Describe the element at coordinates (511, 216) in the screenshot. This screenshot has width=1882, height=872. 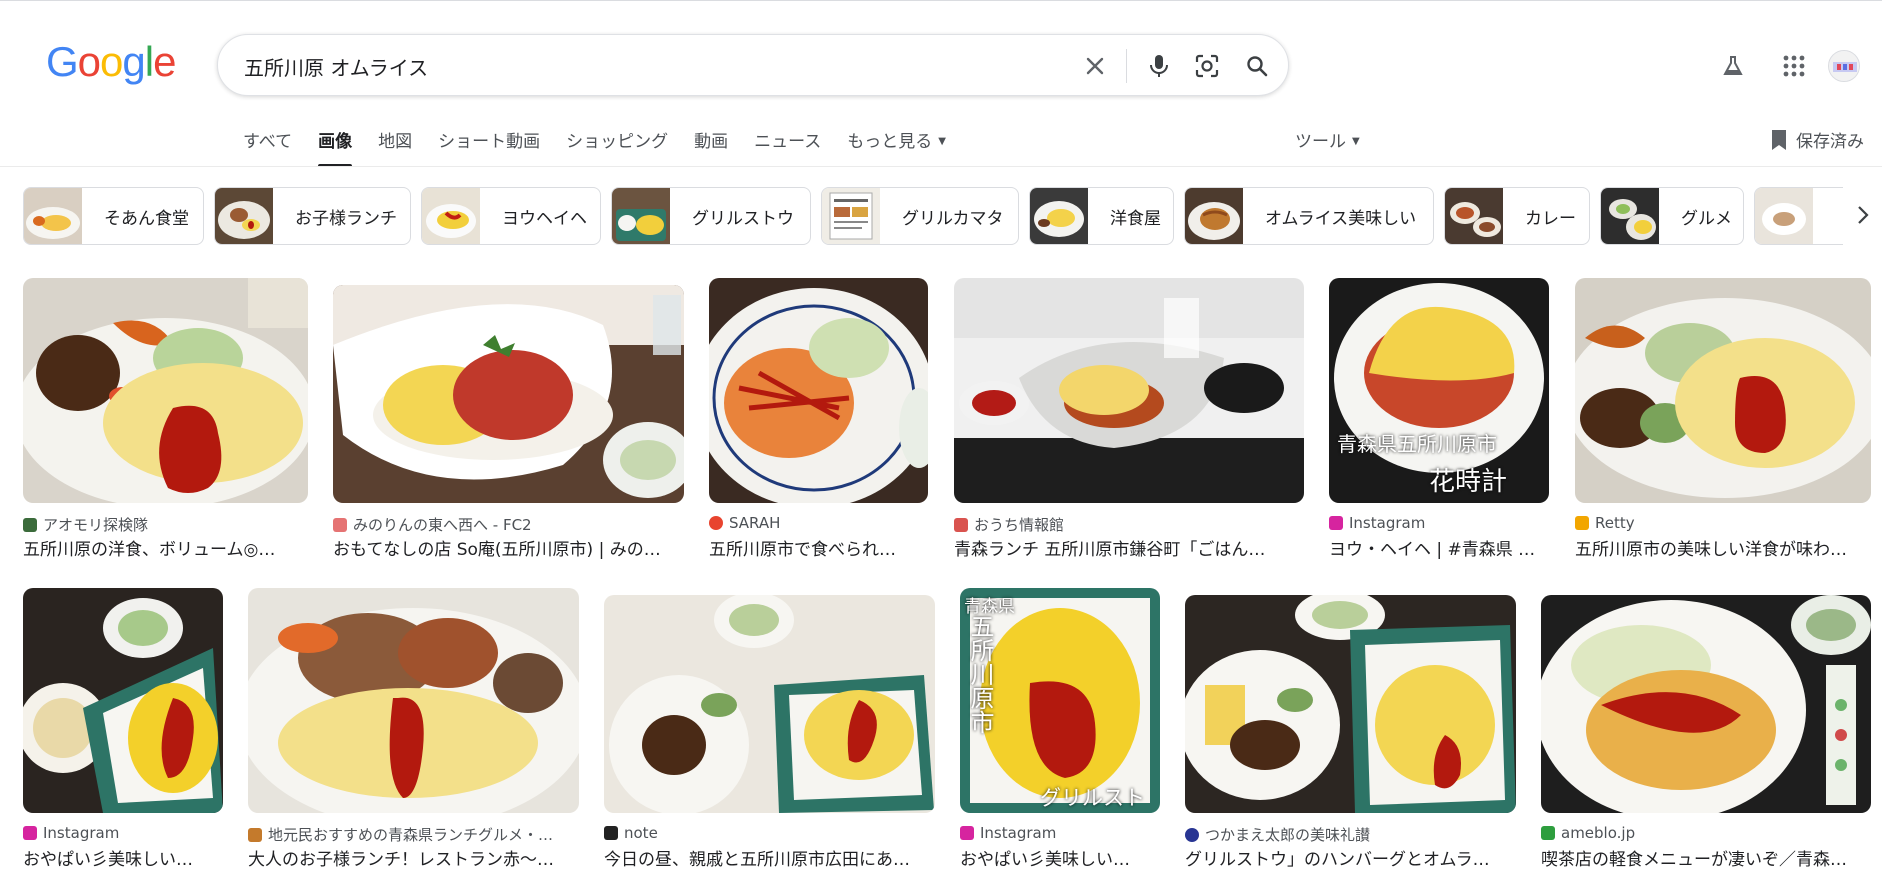
I see `chip: ヨウヘイヘ` at that location.